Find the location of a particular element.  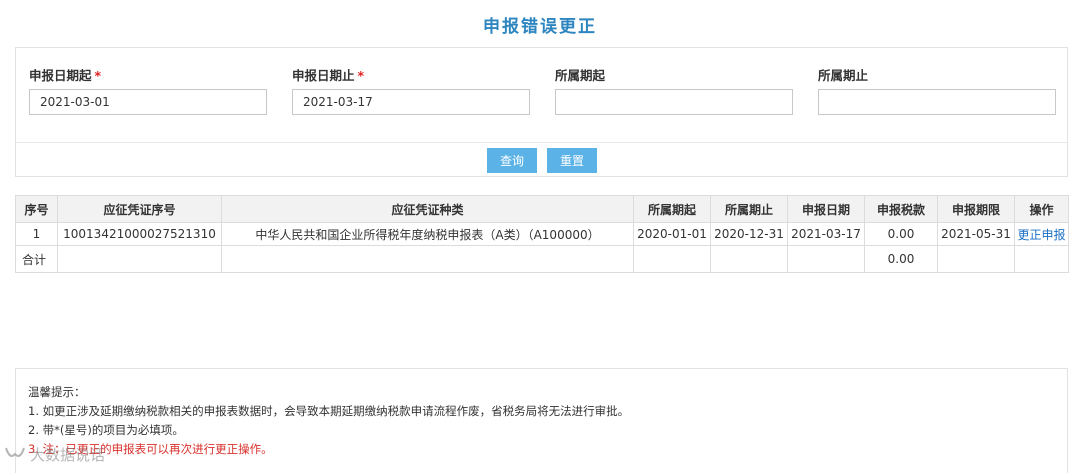

period-end-field: 所属期止 is located at coordinates (937, 91).